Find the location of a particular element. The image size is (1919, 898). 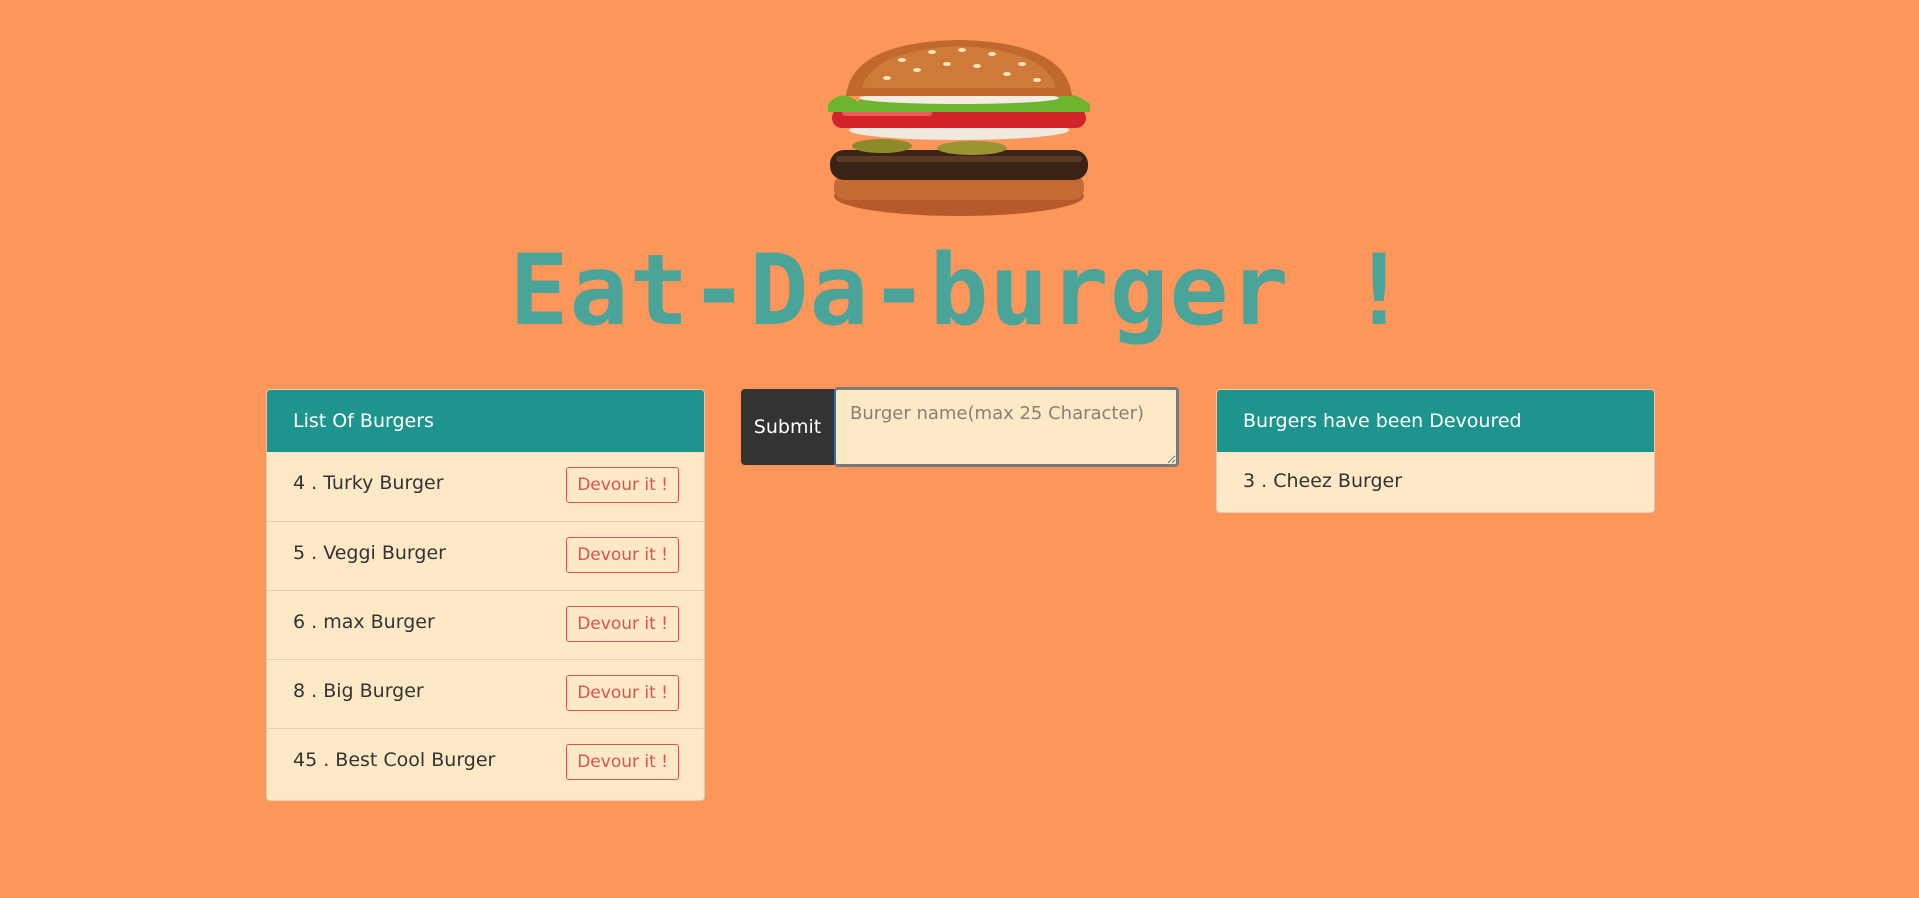

list-item: 8 . Big Burger Devour it ! is located at coordinates (485, 693).